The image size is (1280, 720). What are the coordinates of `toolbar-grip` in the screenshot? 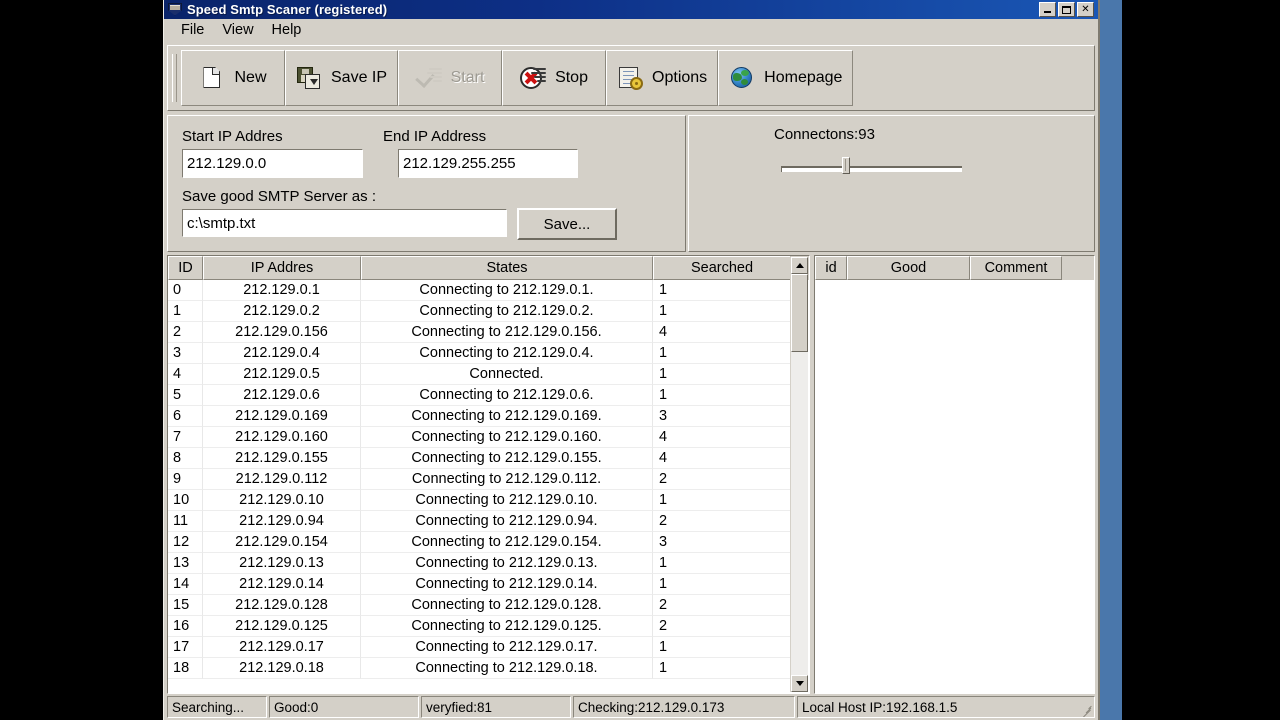 It's located at (174, 78).